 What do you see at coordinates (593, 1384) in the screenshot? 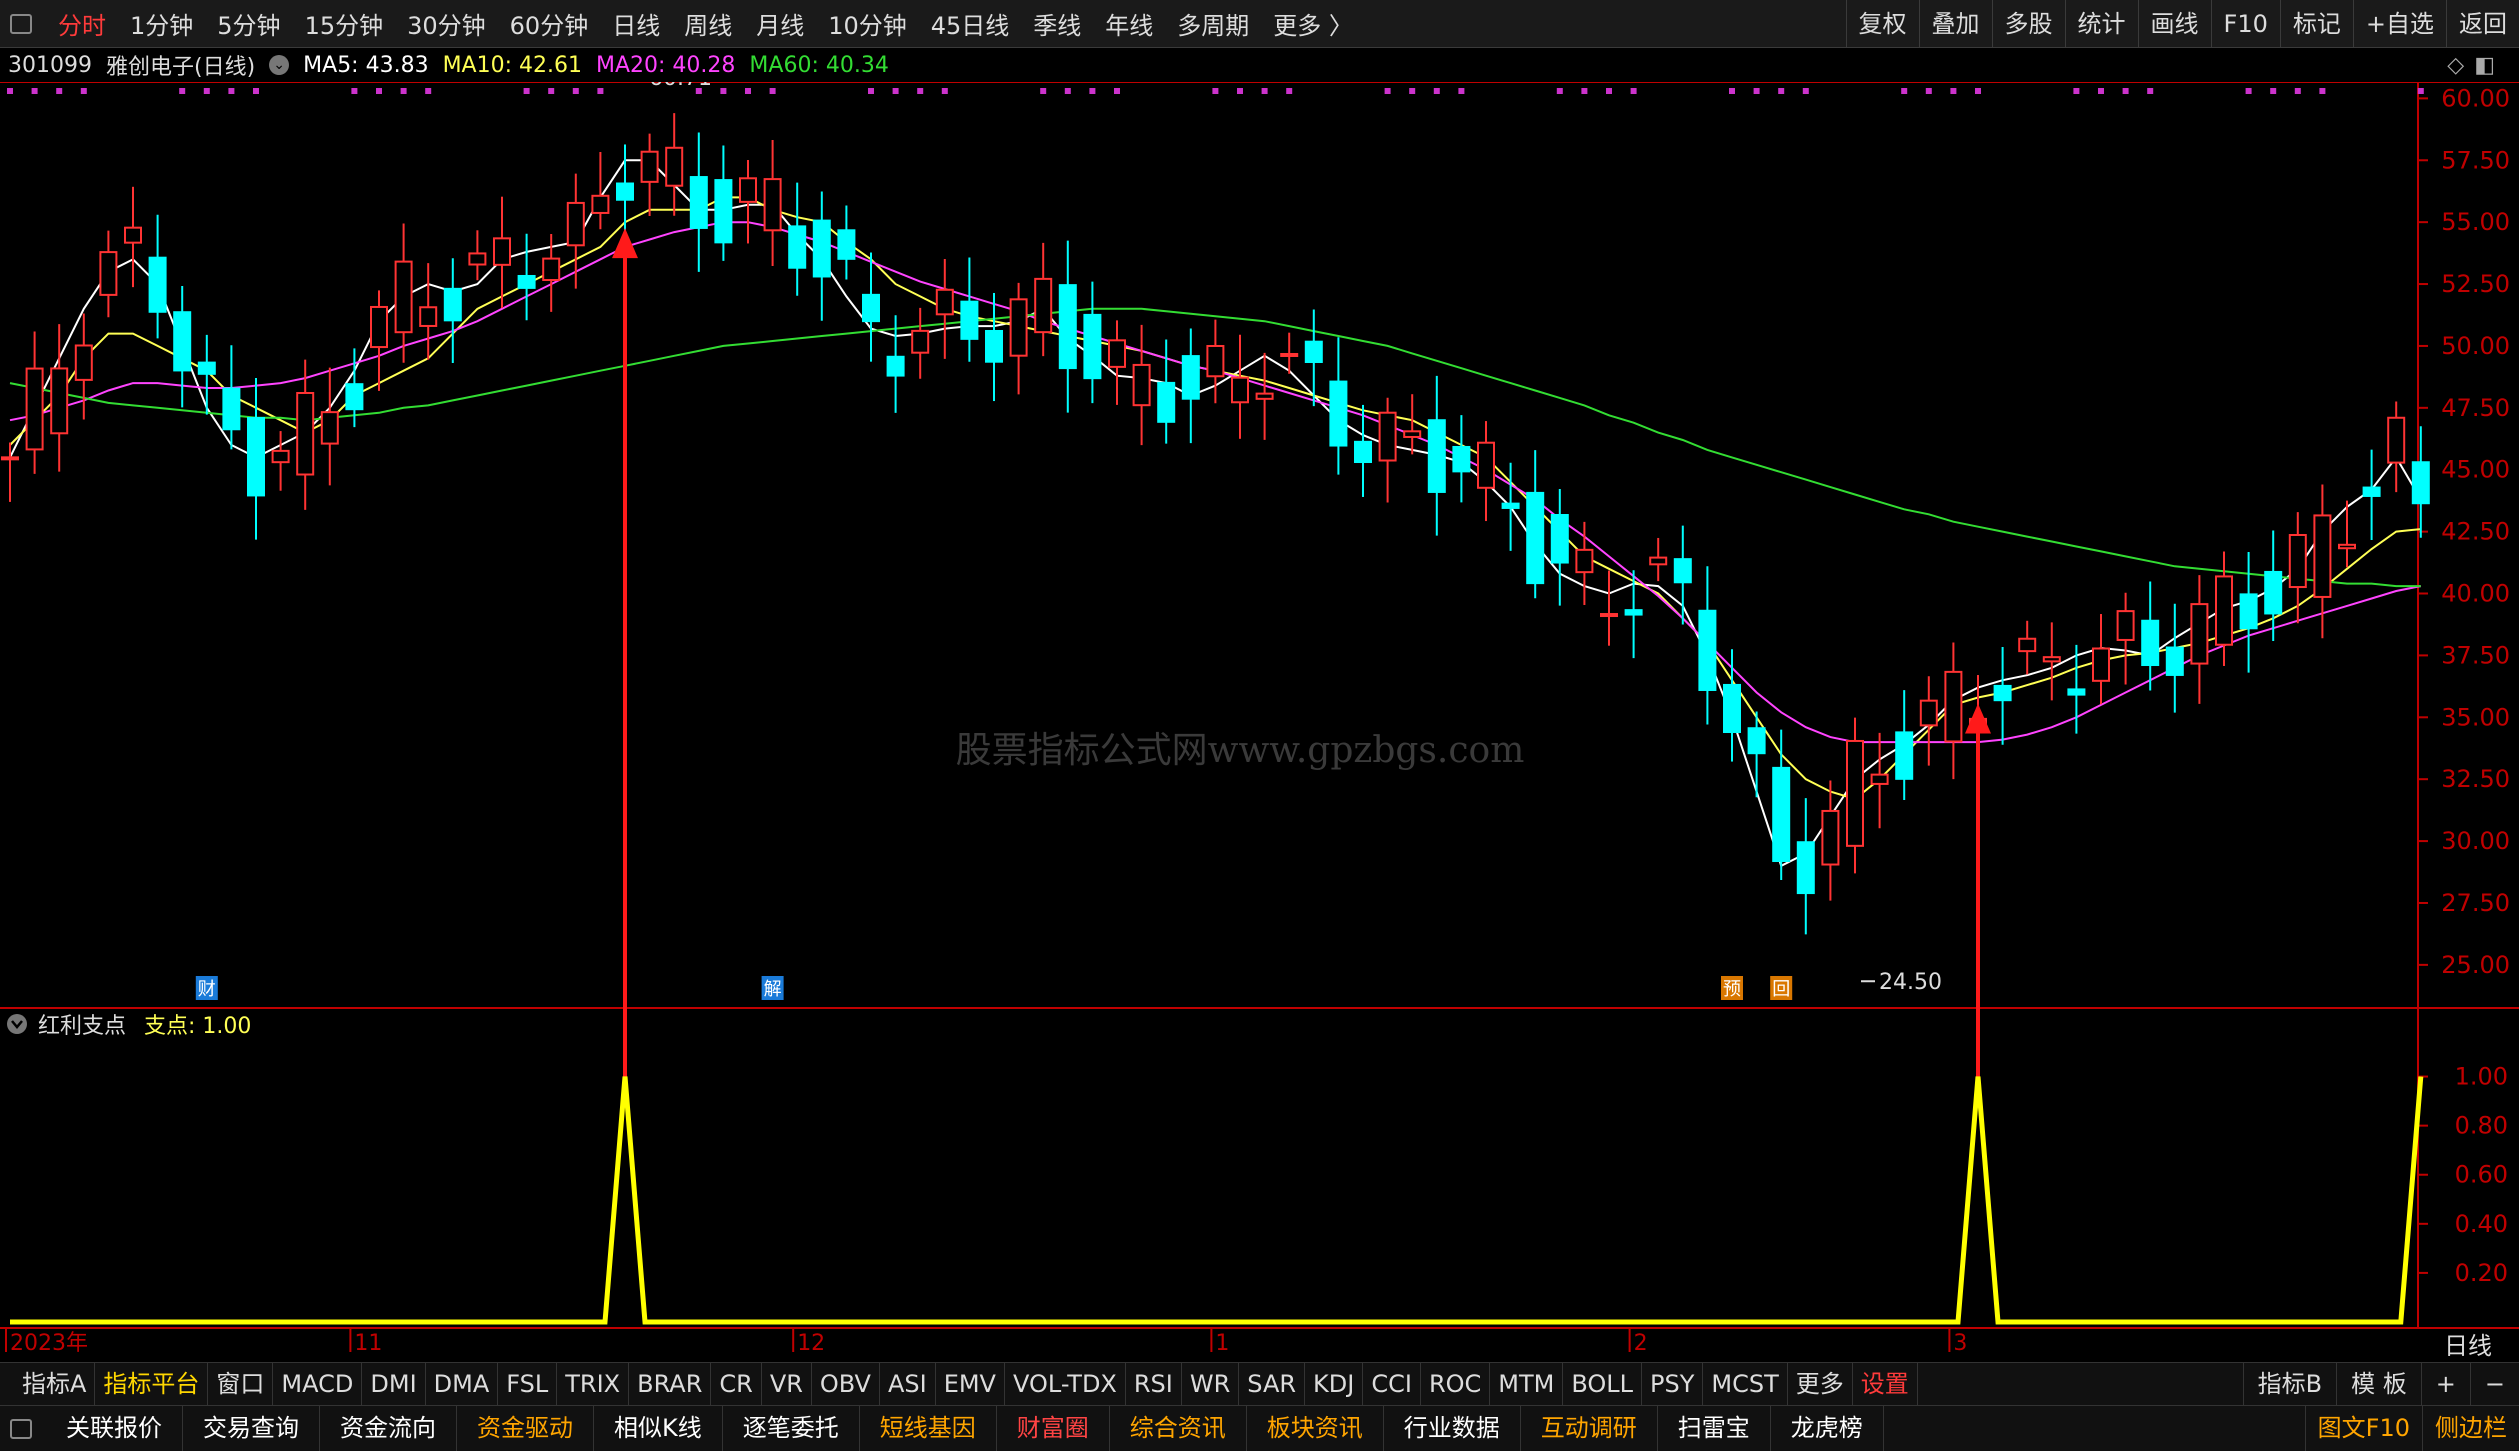
I see `indicator-tab: TRIX` at bounding box center [593, 1384].